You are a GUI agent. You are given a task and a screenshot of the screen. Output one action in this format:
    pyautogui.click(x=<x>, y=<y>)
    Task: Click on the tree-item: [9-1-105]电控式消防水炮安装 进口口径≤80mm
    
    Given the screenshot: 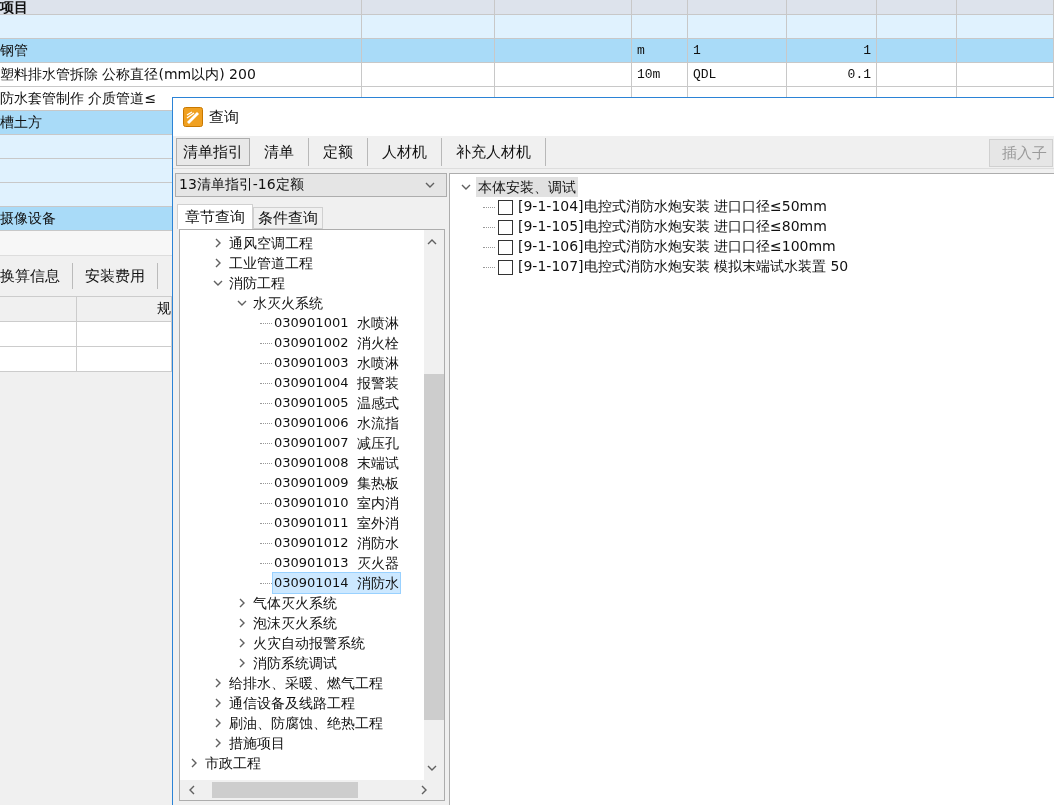 What is the action you would take?
    pyautogui.click(x=672, y=227)
    